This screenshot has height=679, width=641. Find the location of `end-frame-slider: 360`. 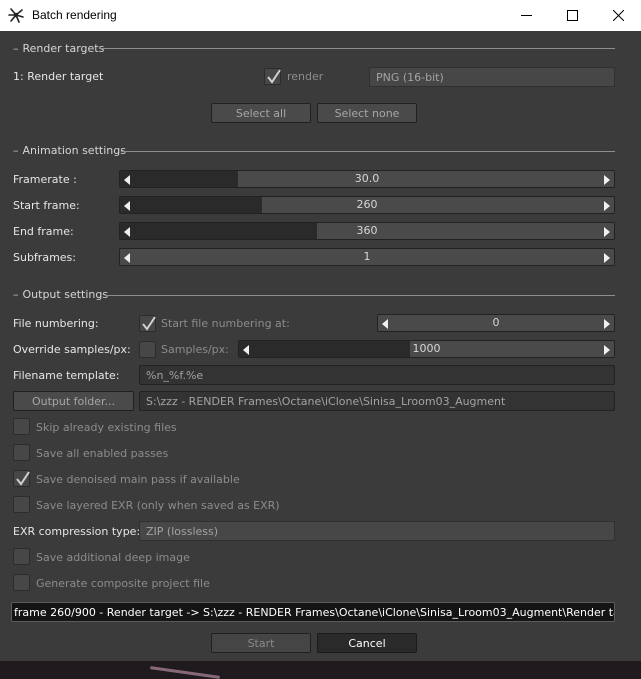

end-frame-slider: 360 is located at coordinates (367, 231).